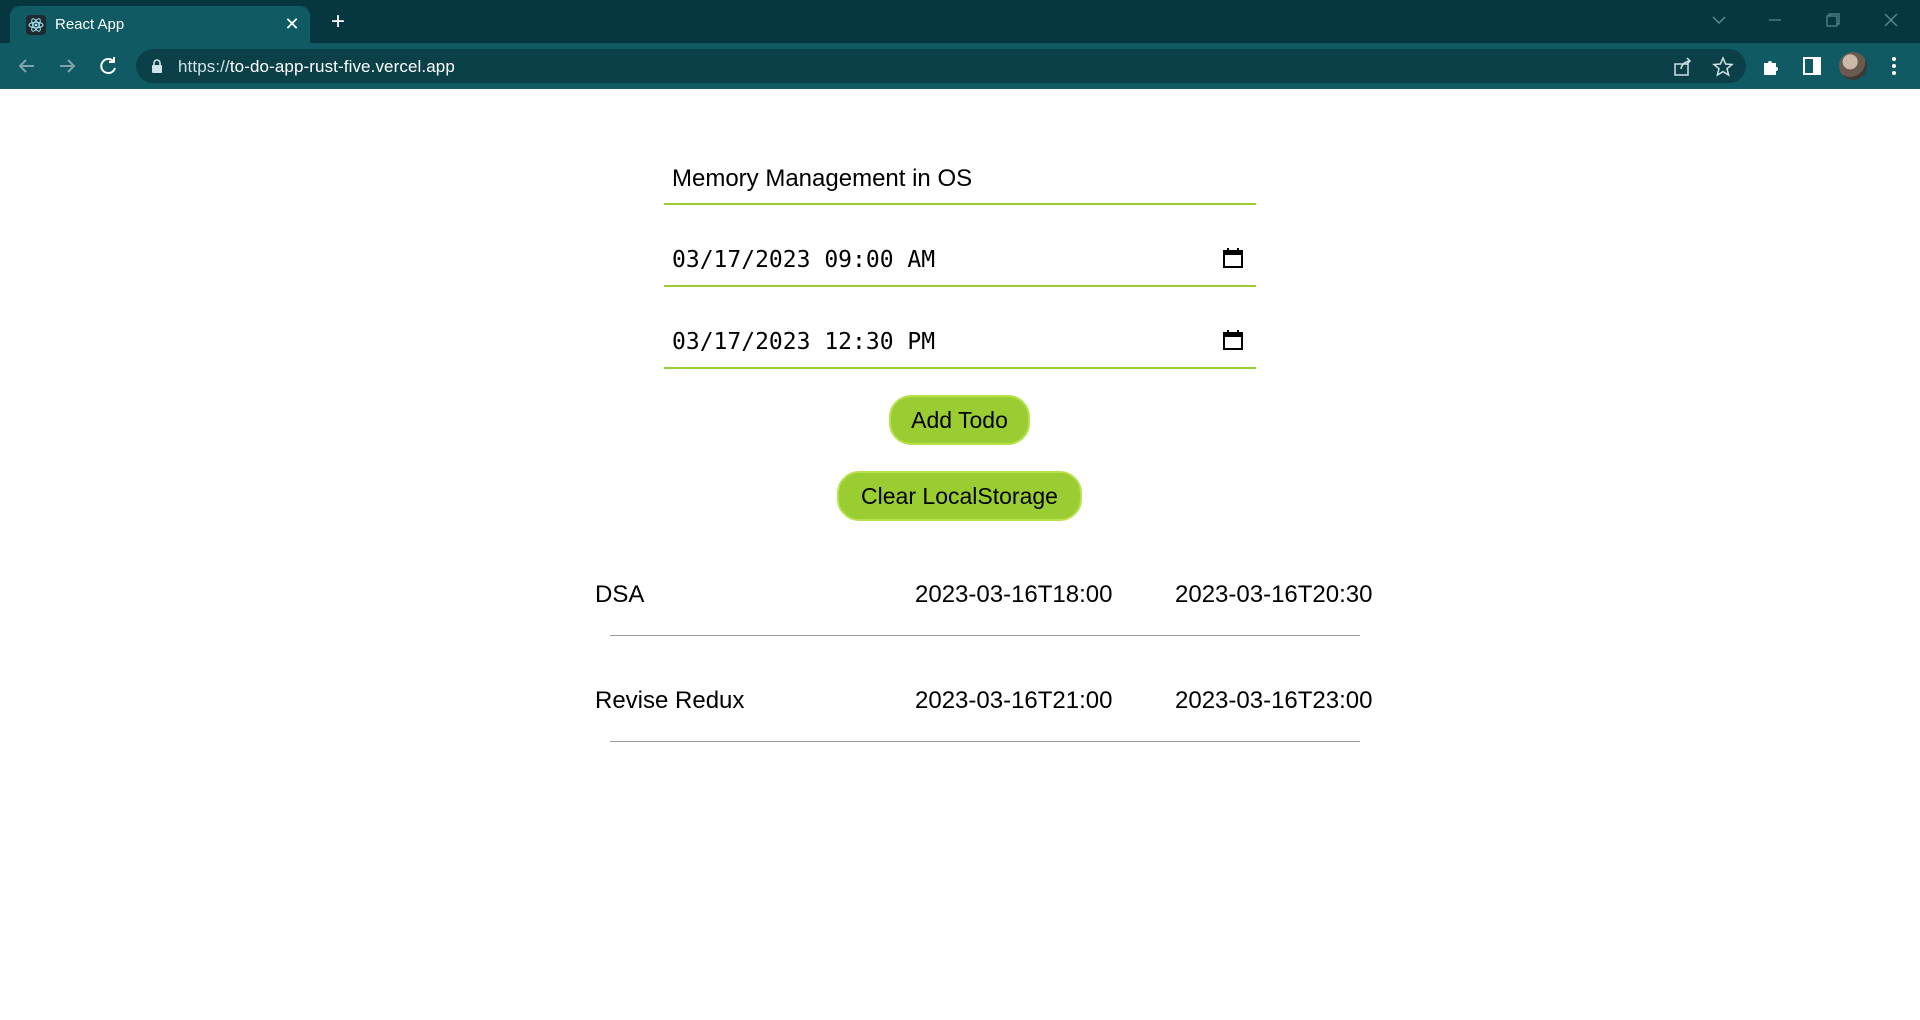 The width and height of the screenshot is (1920, 1020). What do you see at coordinates (90, 24) in the screenshot?
I see `tab-title: React App` at bounding box center [90, 24].